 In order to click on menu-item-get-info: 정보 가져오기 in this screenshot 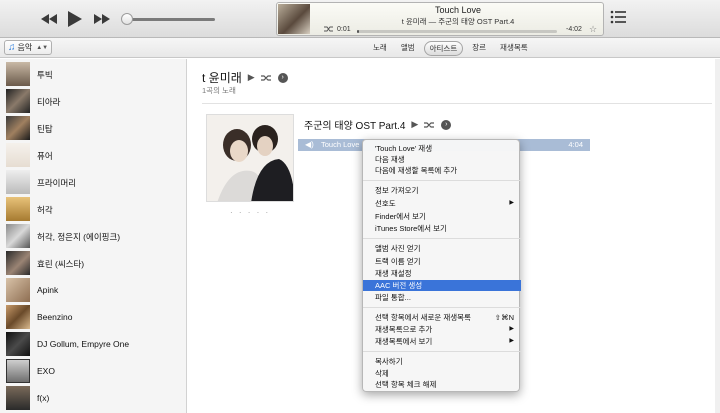, I will do `click(442, 190)`.